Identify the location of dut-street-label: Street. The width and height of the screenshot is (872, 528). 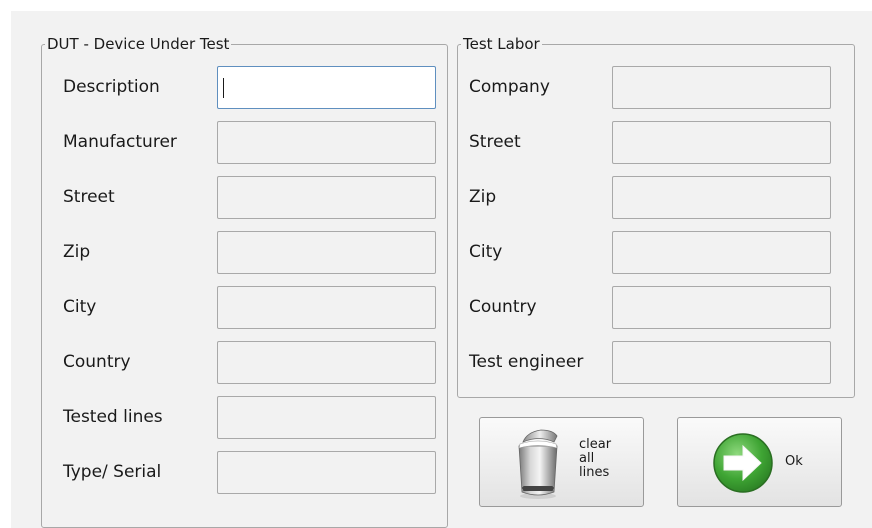
(89, 197).